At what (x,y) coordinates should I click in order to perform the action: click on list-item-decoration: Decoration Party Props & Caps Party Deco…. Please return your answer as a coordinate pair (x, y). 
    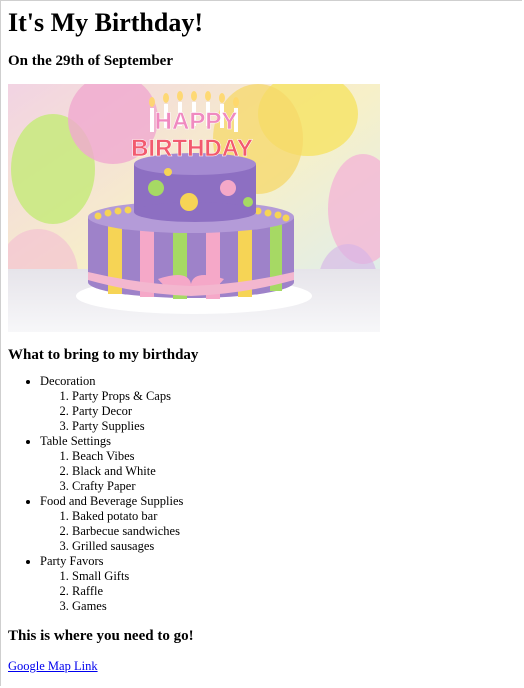
    Looking at the image, I should click on (281, 404).